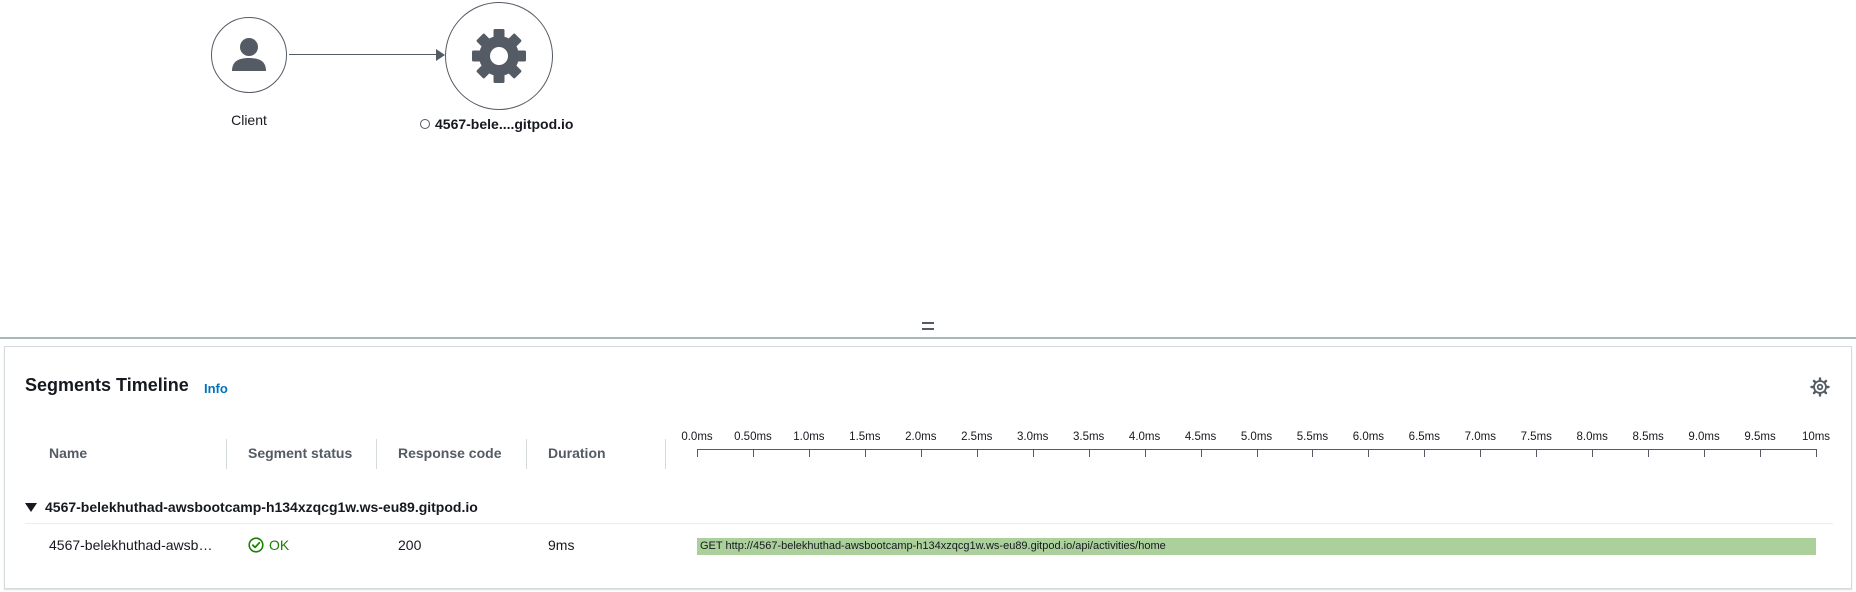  What do you see at coordinates (216, 388) in the screenshot?
I see `info-link: Info` at bounding box center [216, 388].